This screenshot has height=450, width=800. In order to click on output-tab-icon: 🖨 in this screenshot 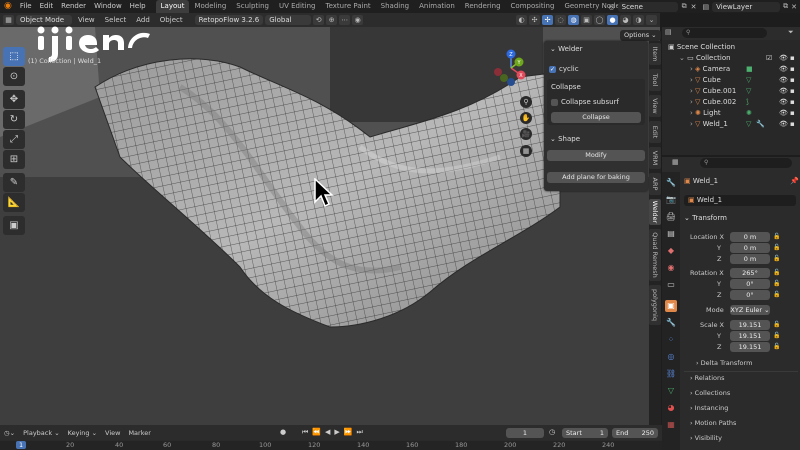, I will do `click(671, 217)`.